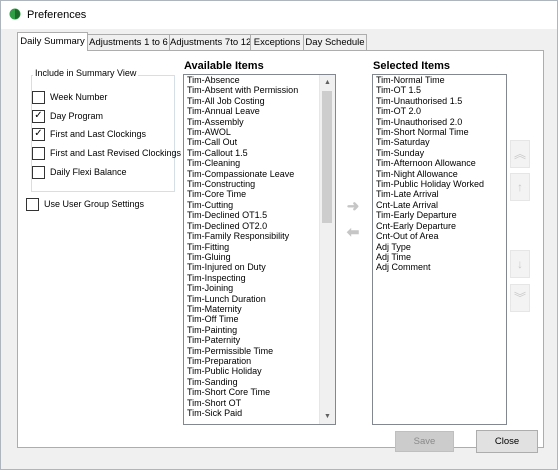  What do you see at coordinates (439, 205) in the screenshot?
I see `list-item: Cnt-Late Arrival` at bounding box center [439, 205].